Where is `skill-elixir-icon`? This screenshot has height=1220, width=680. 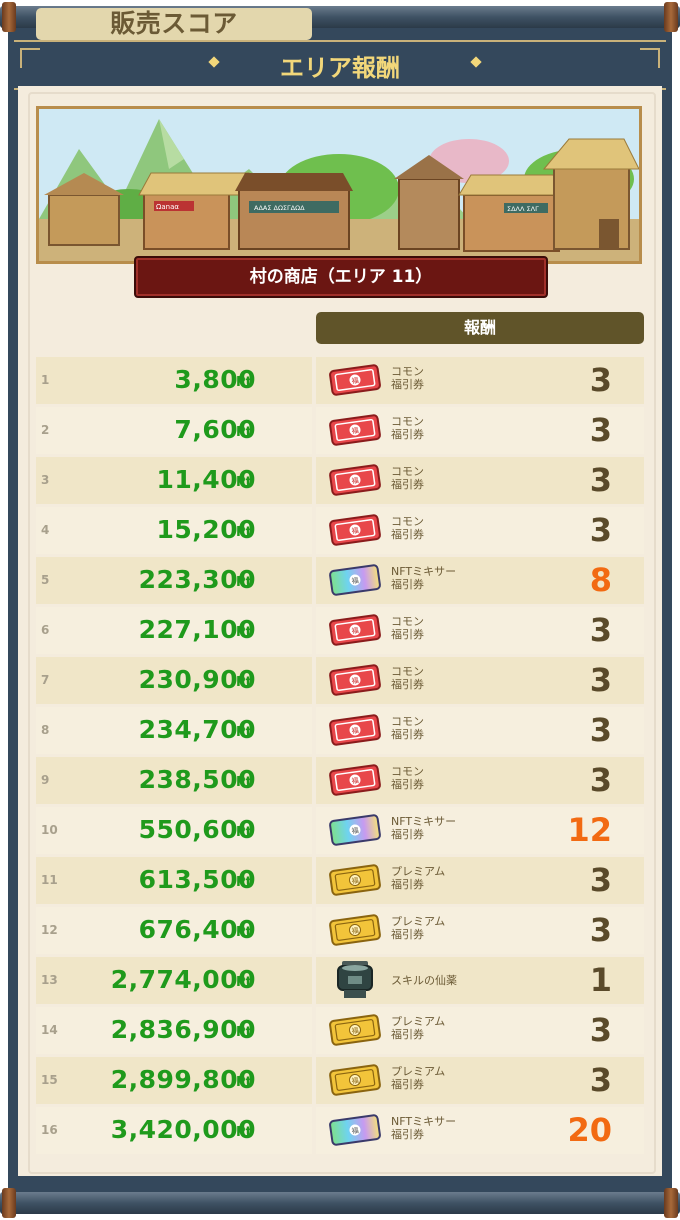
skill-elixir-icon is located at coordinates (355, 980).